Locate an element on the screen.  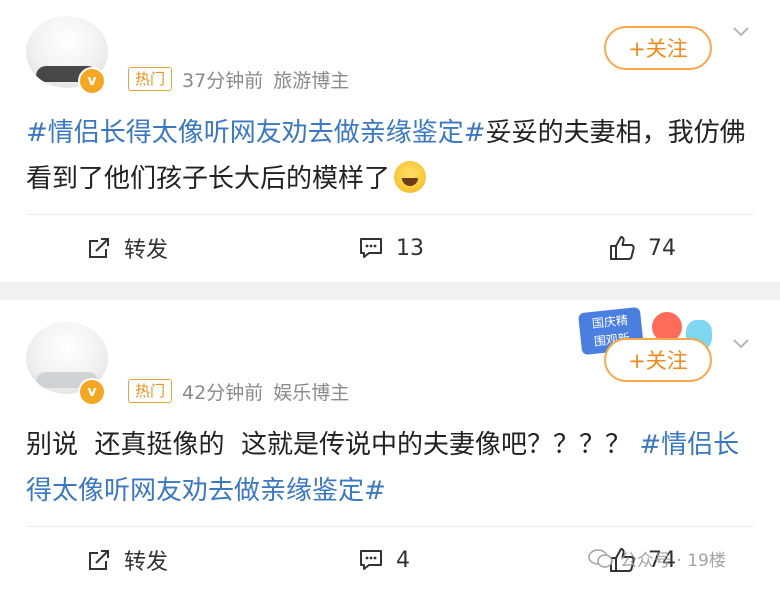
action-bar: 转发 13 74 is located at coordinates (390, 248).